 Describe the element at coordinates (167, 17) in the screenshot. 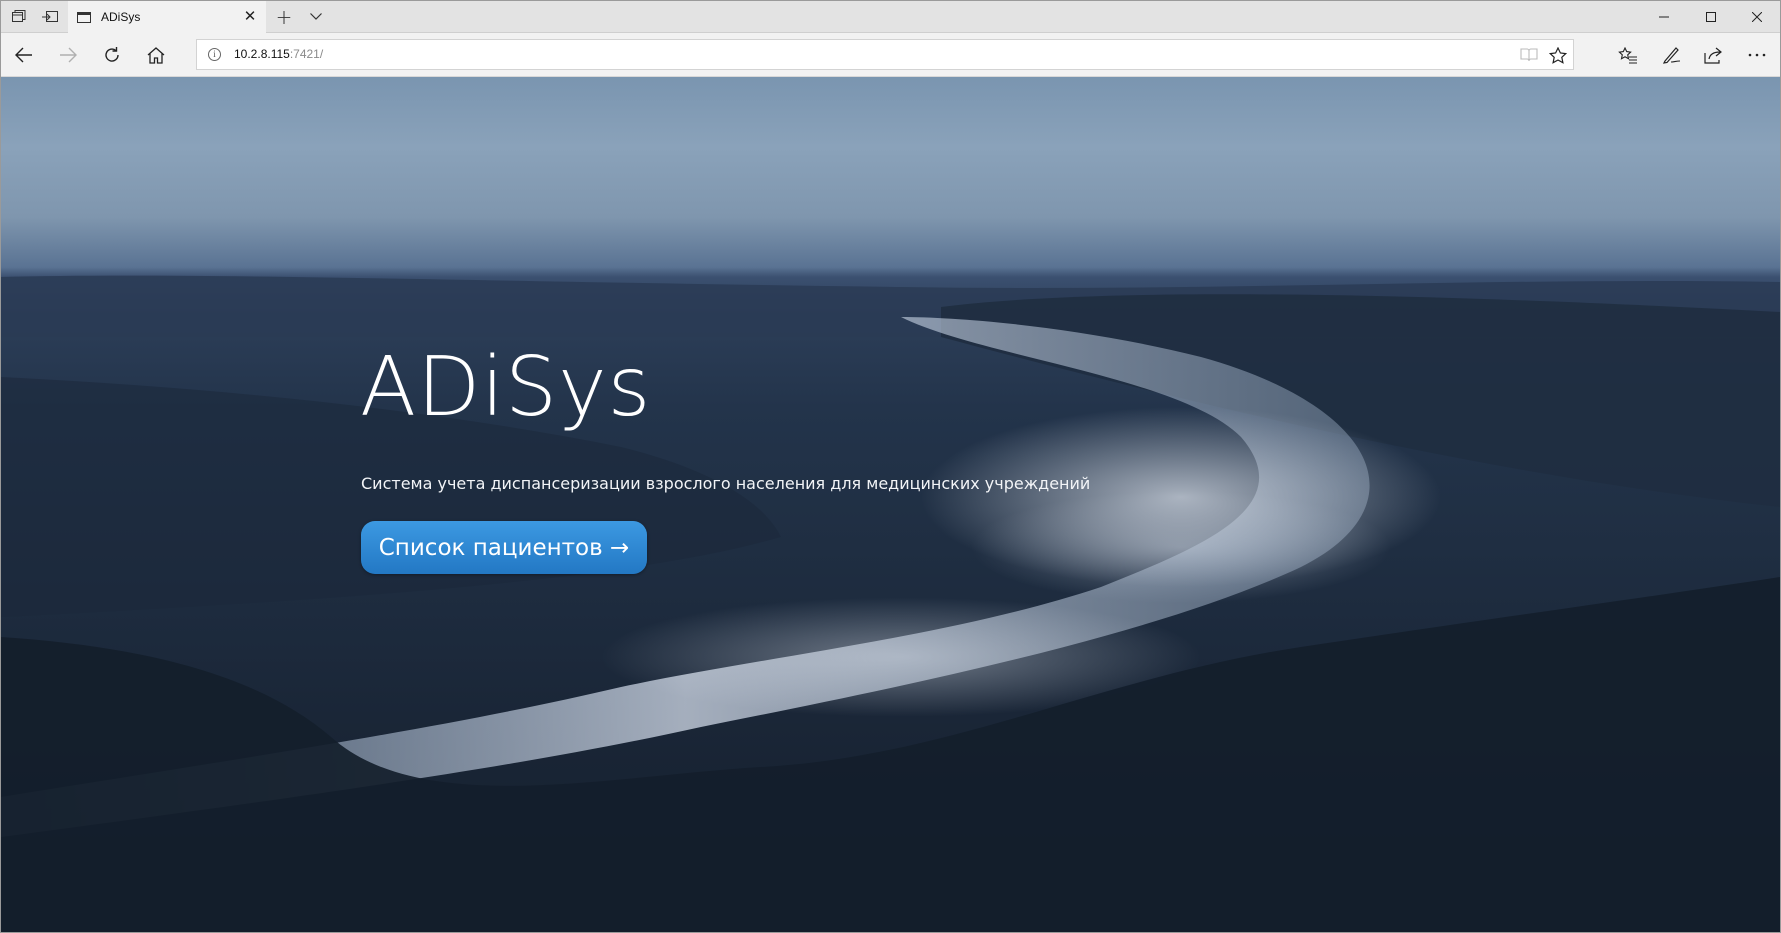

I see `active-tab: ADiSys ✕` at that location.